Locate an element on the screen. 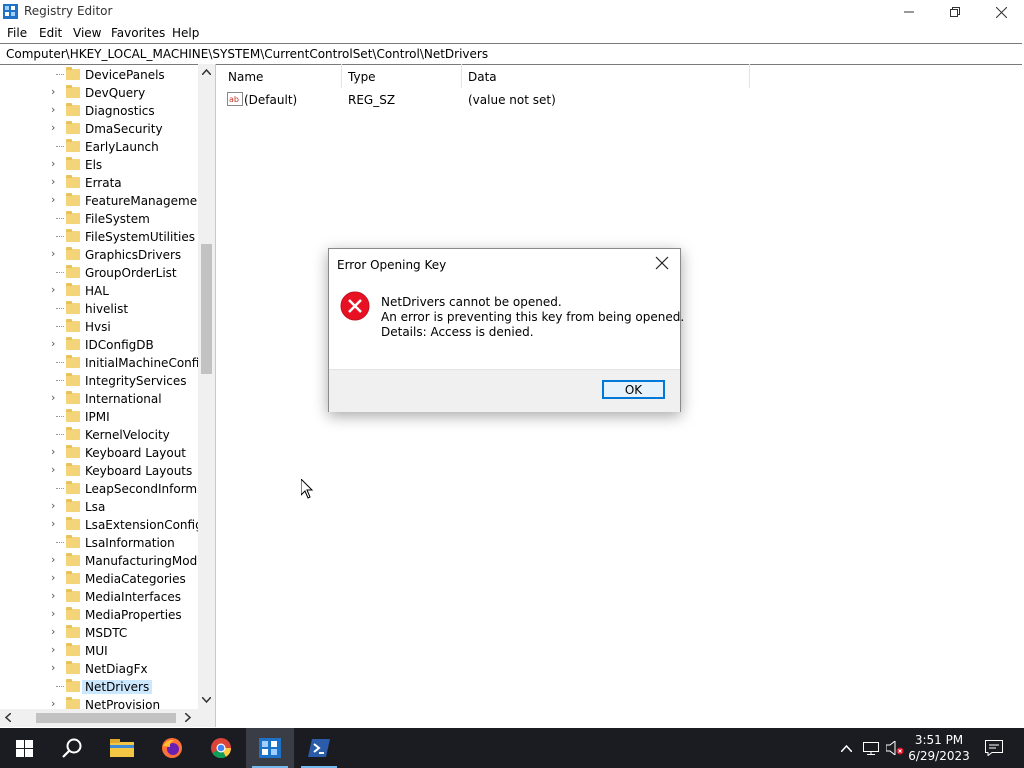  action-center-button is located at coordinates (994, 748).